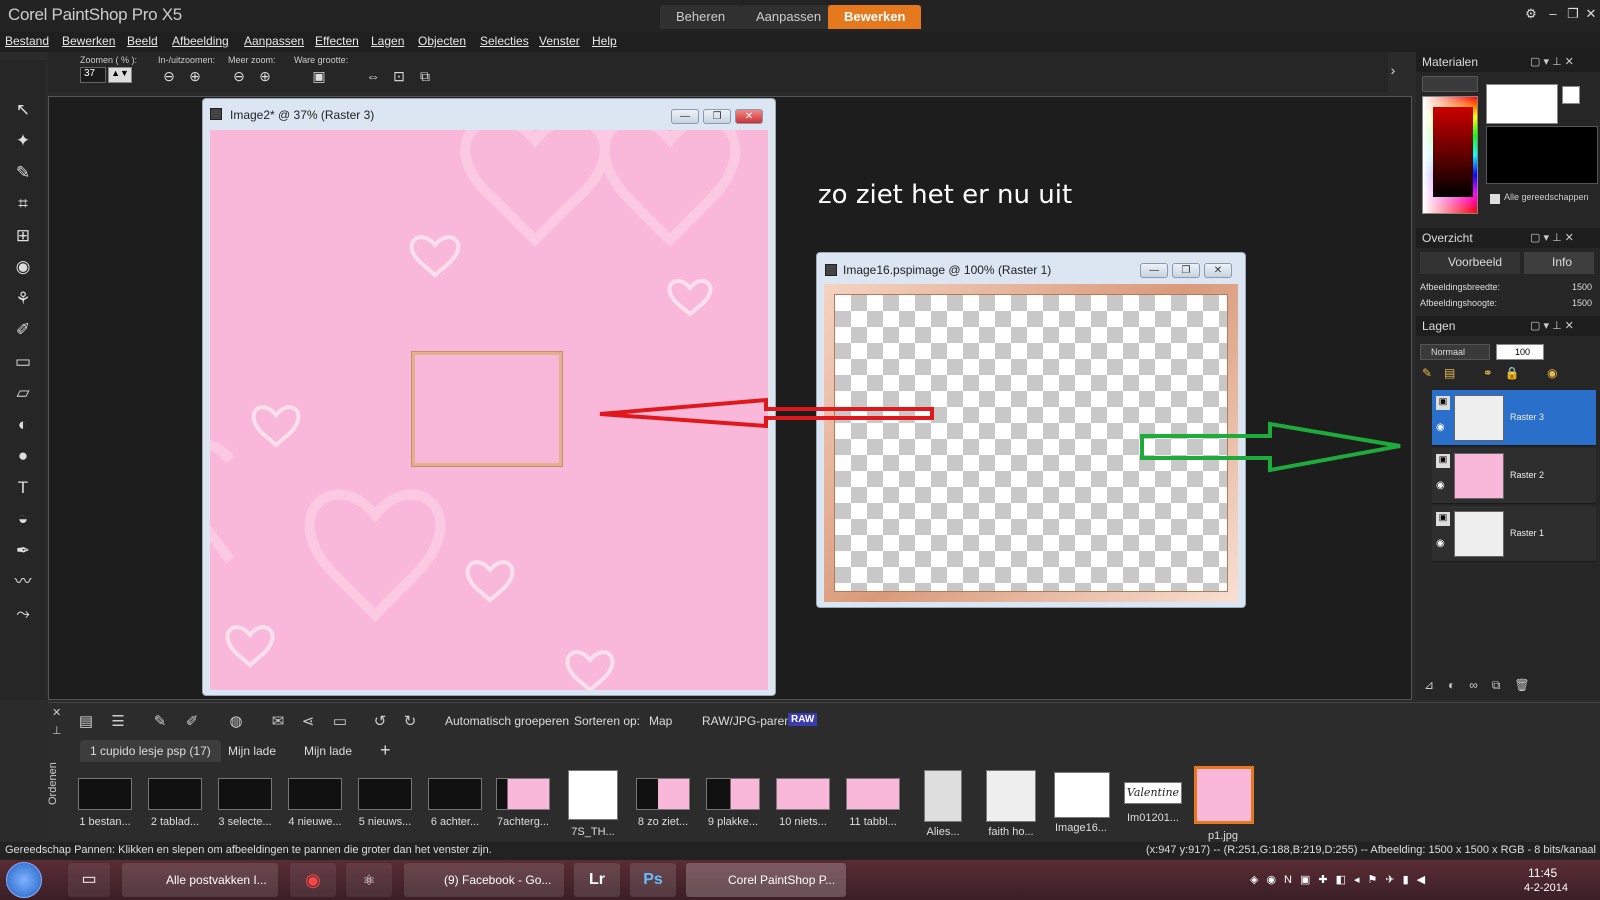 Image resolution: width=1600 pixels, height=900 pixels. Describe the element at coordinates (425, 76) in the screenshot. I see `fit-screen-icon: ⧉` at that location.